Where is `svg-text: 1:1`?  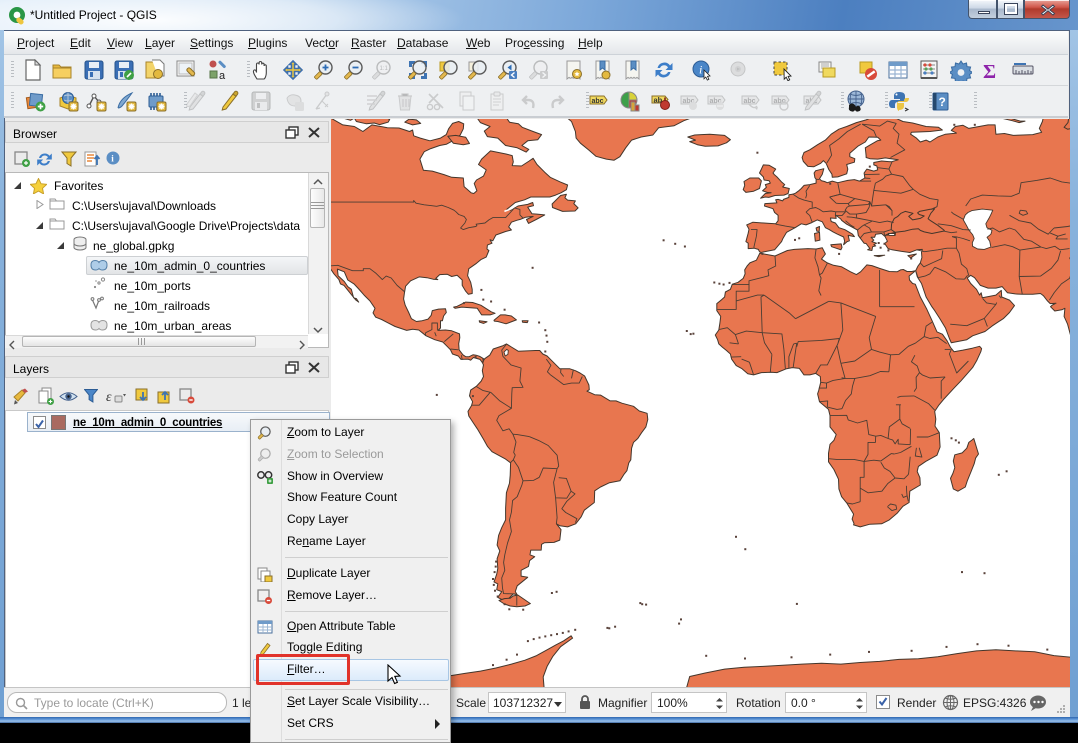 svg-text: 1:1 is located at coordinates (384, 69).